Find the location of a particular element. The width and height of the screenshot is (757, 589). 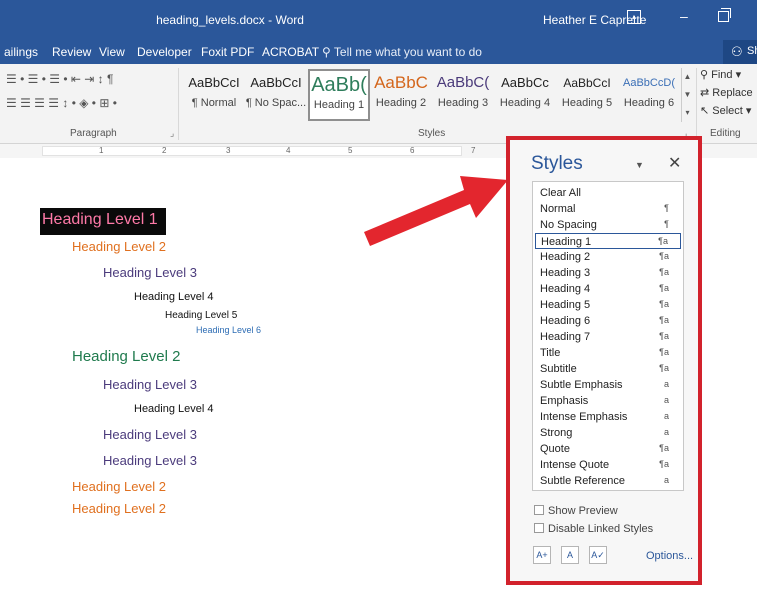

style-name: Title is located at coordinates (550, 353).